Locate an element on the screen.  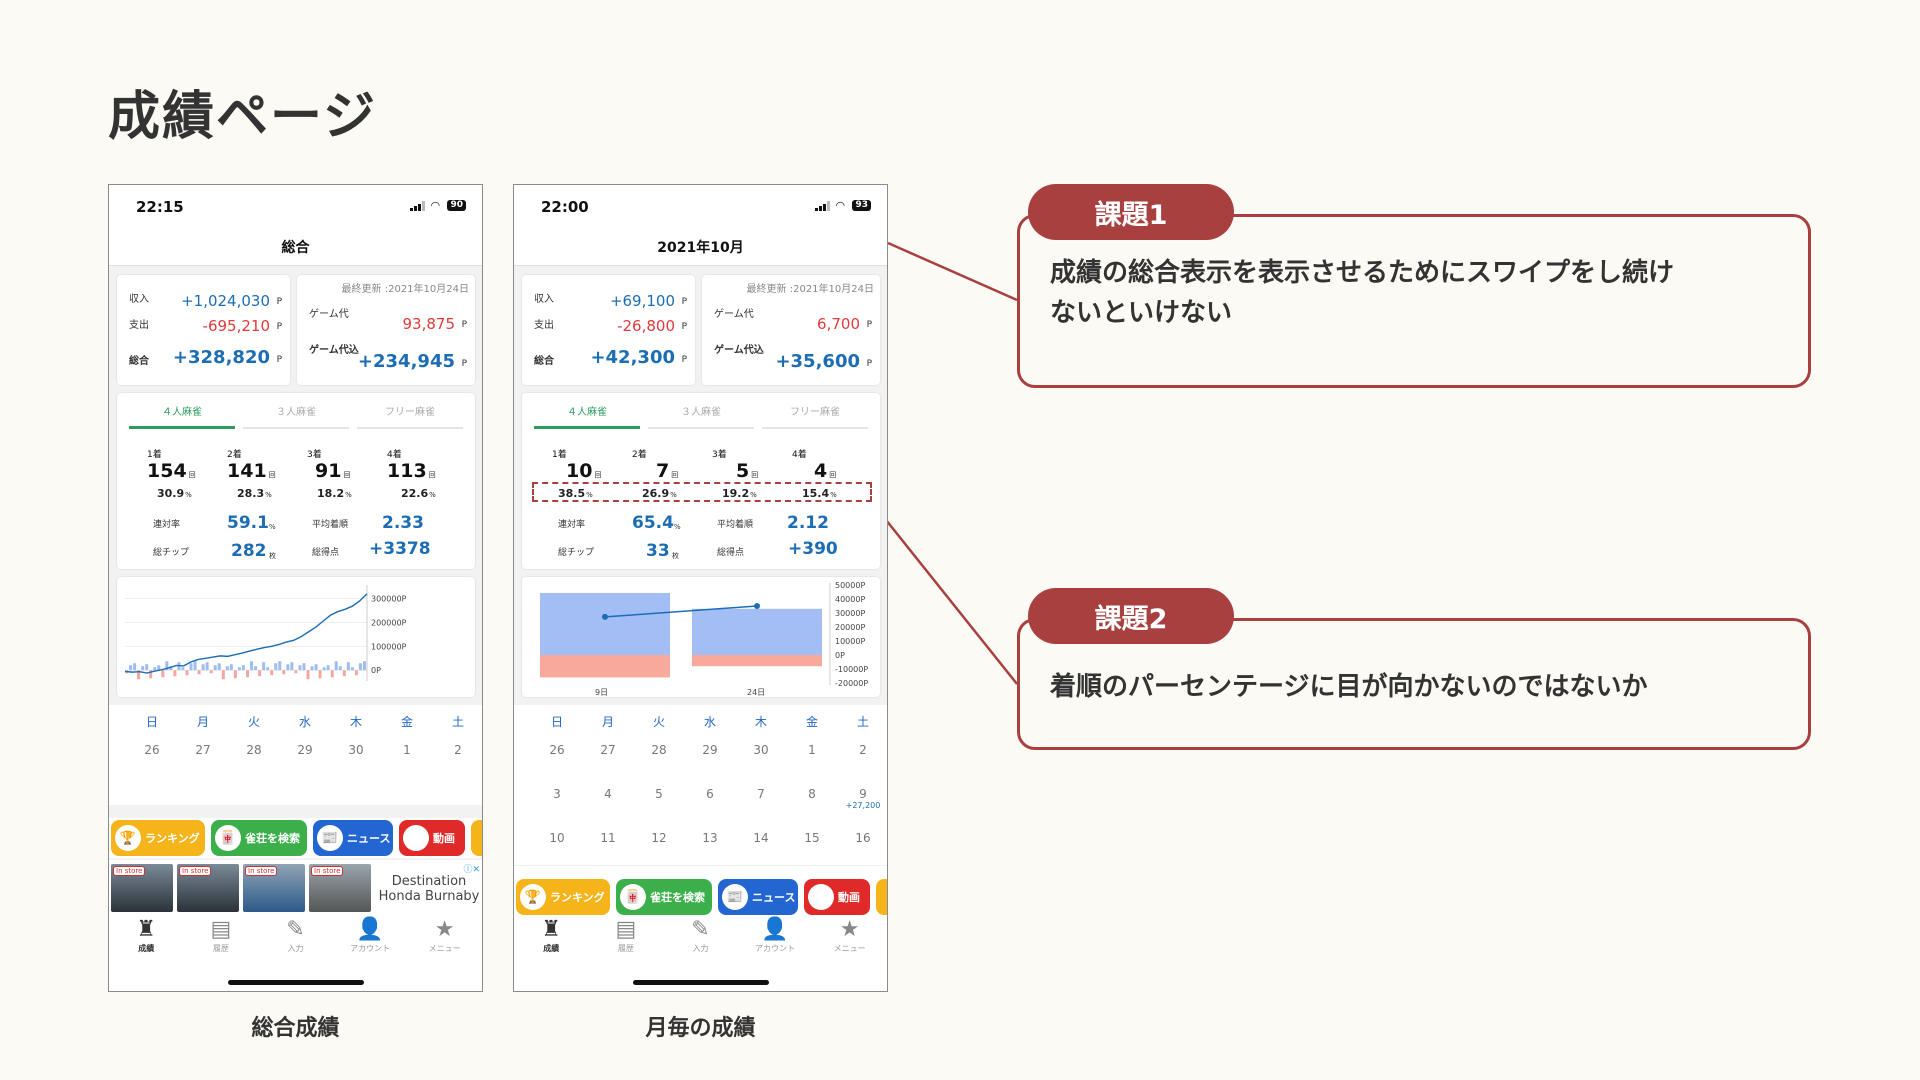
ad-info-icon: ⓘ✕ is located at coordinates (471, 868).